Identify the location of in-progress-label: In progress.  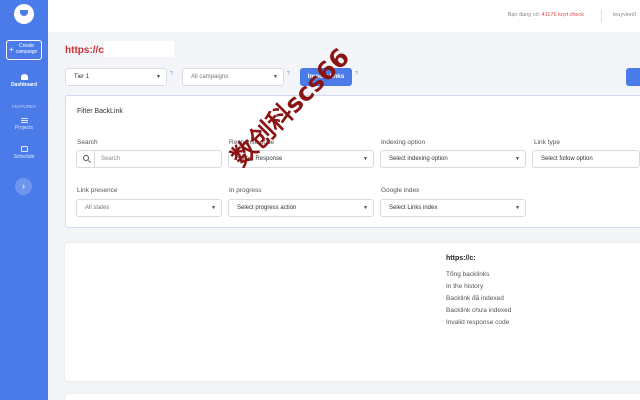
(245, 190).